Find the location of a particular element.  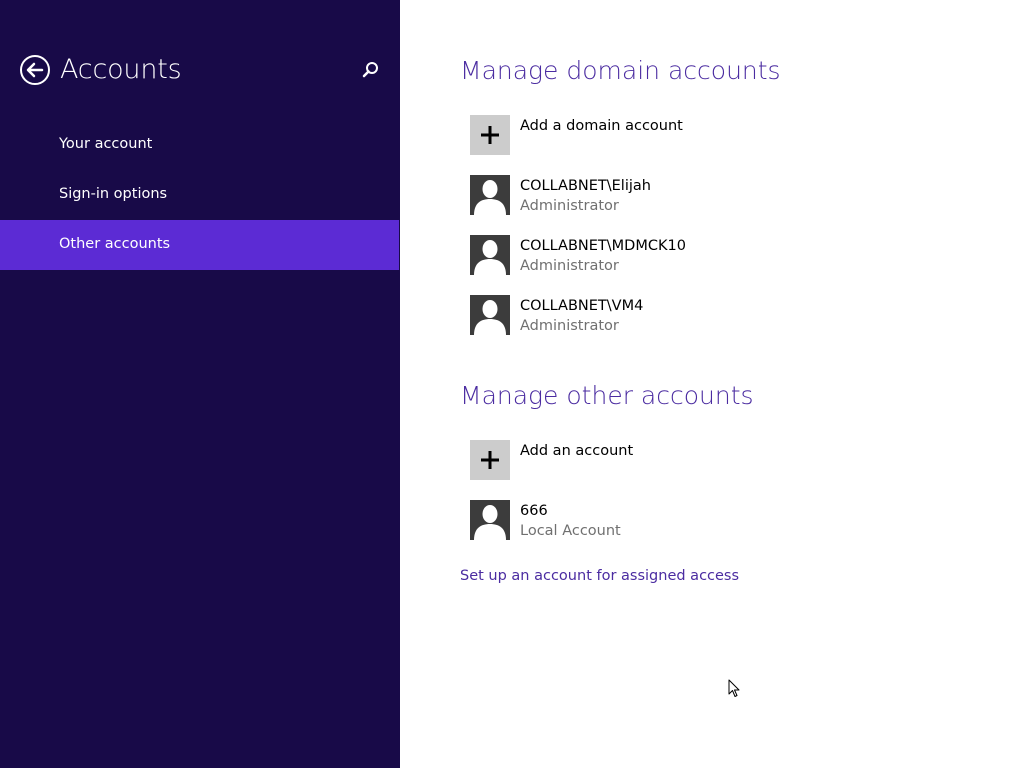

mouse-pointer-icon is located at coordinates (734, 688).